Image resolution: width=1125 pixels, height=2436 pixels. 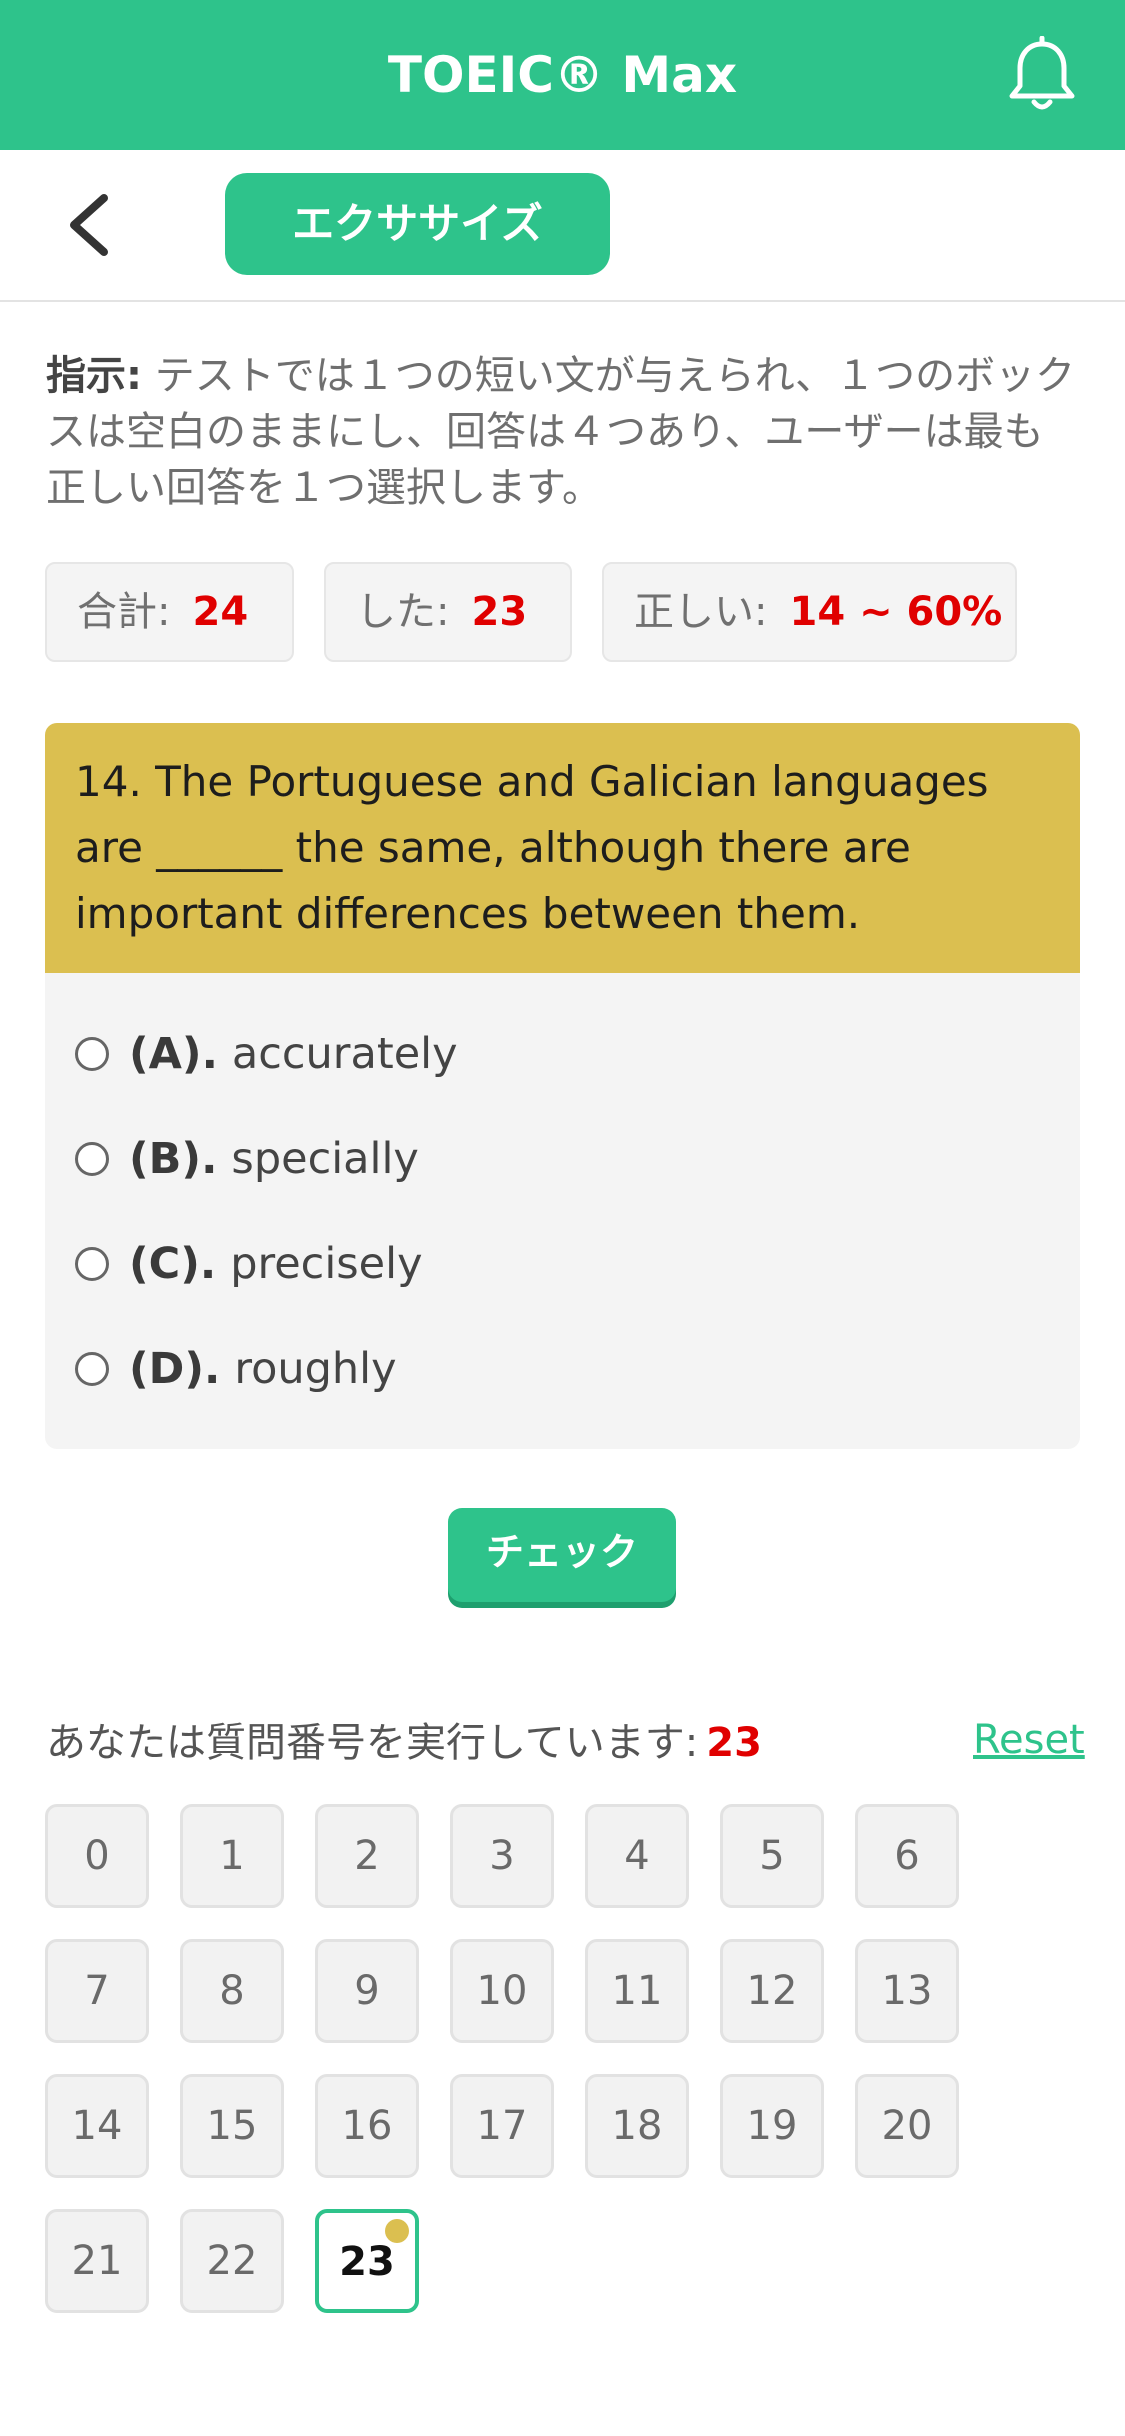 I want to click on question-number-button: 18, so click(x=637, y=2126).